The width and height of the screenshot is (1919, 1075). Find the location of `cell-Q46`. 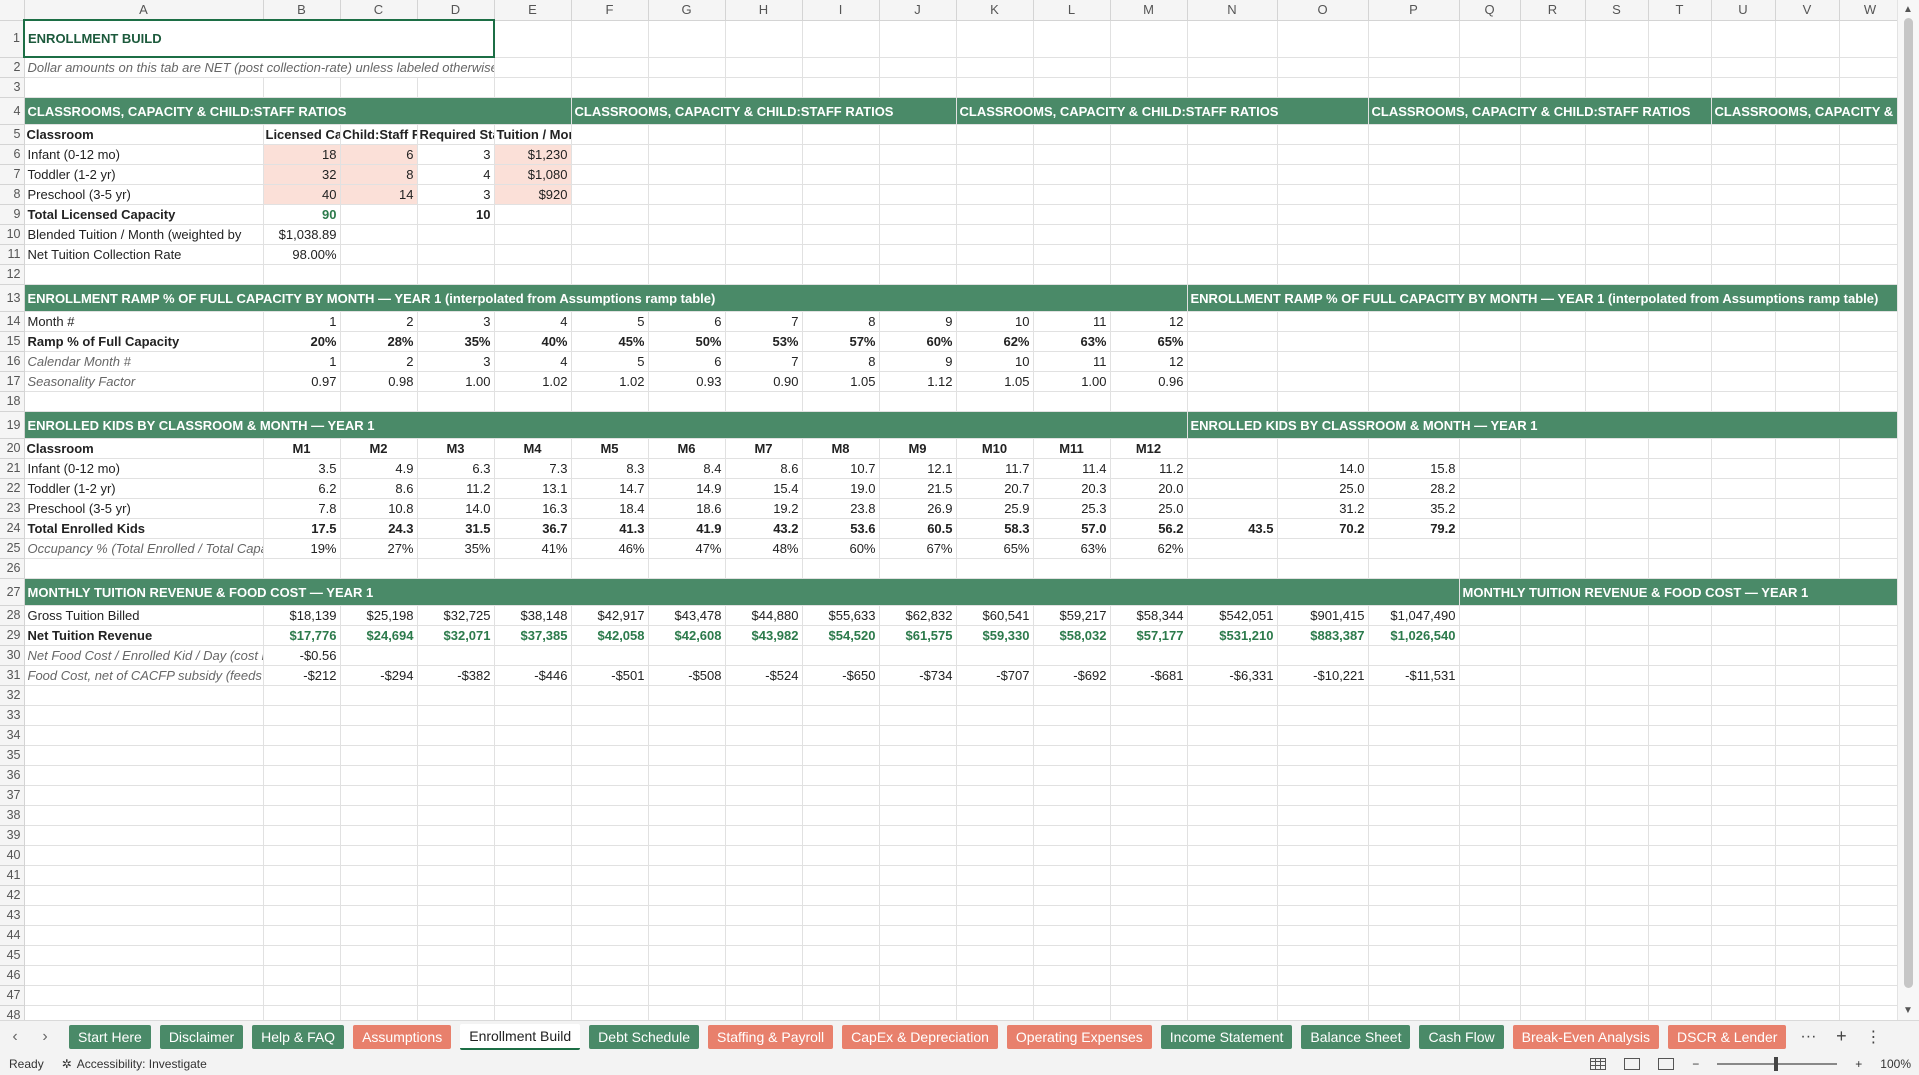

cell-Q46 is located at coordinates (1490, 975).